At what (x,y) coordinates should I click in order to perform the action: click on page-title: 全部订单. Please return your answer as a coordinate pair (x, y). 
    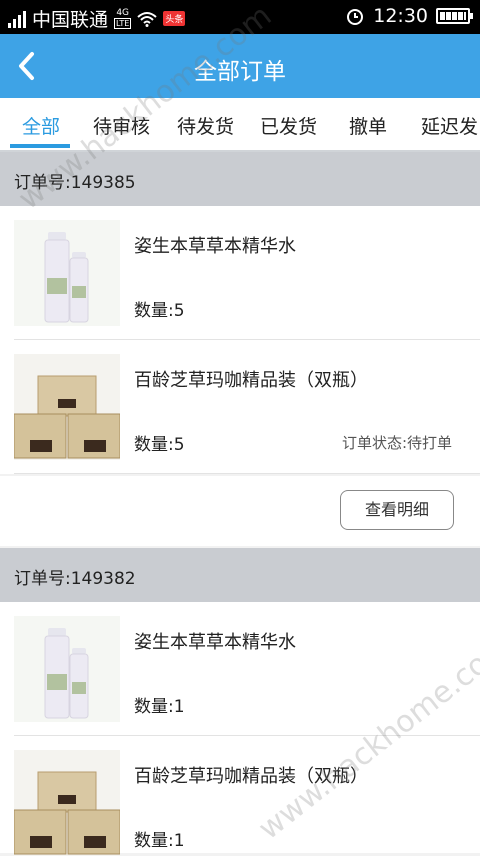
    Looking at the image, I should click on (240, 72).